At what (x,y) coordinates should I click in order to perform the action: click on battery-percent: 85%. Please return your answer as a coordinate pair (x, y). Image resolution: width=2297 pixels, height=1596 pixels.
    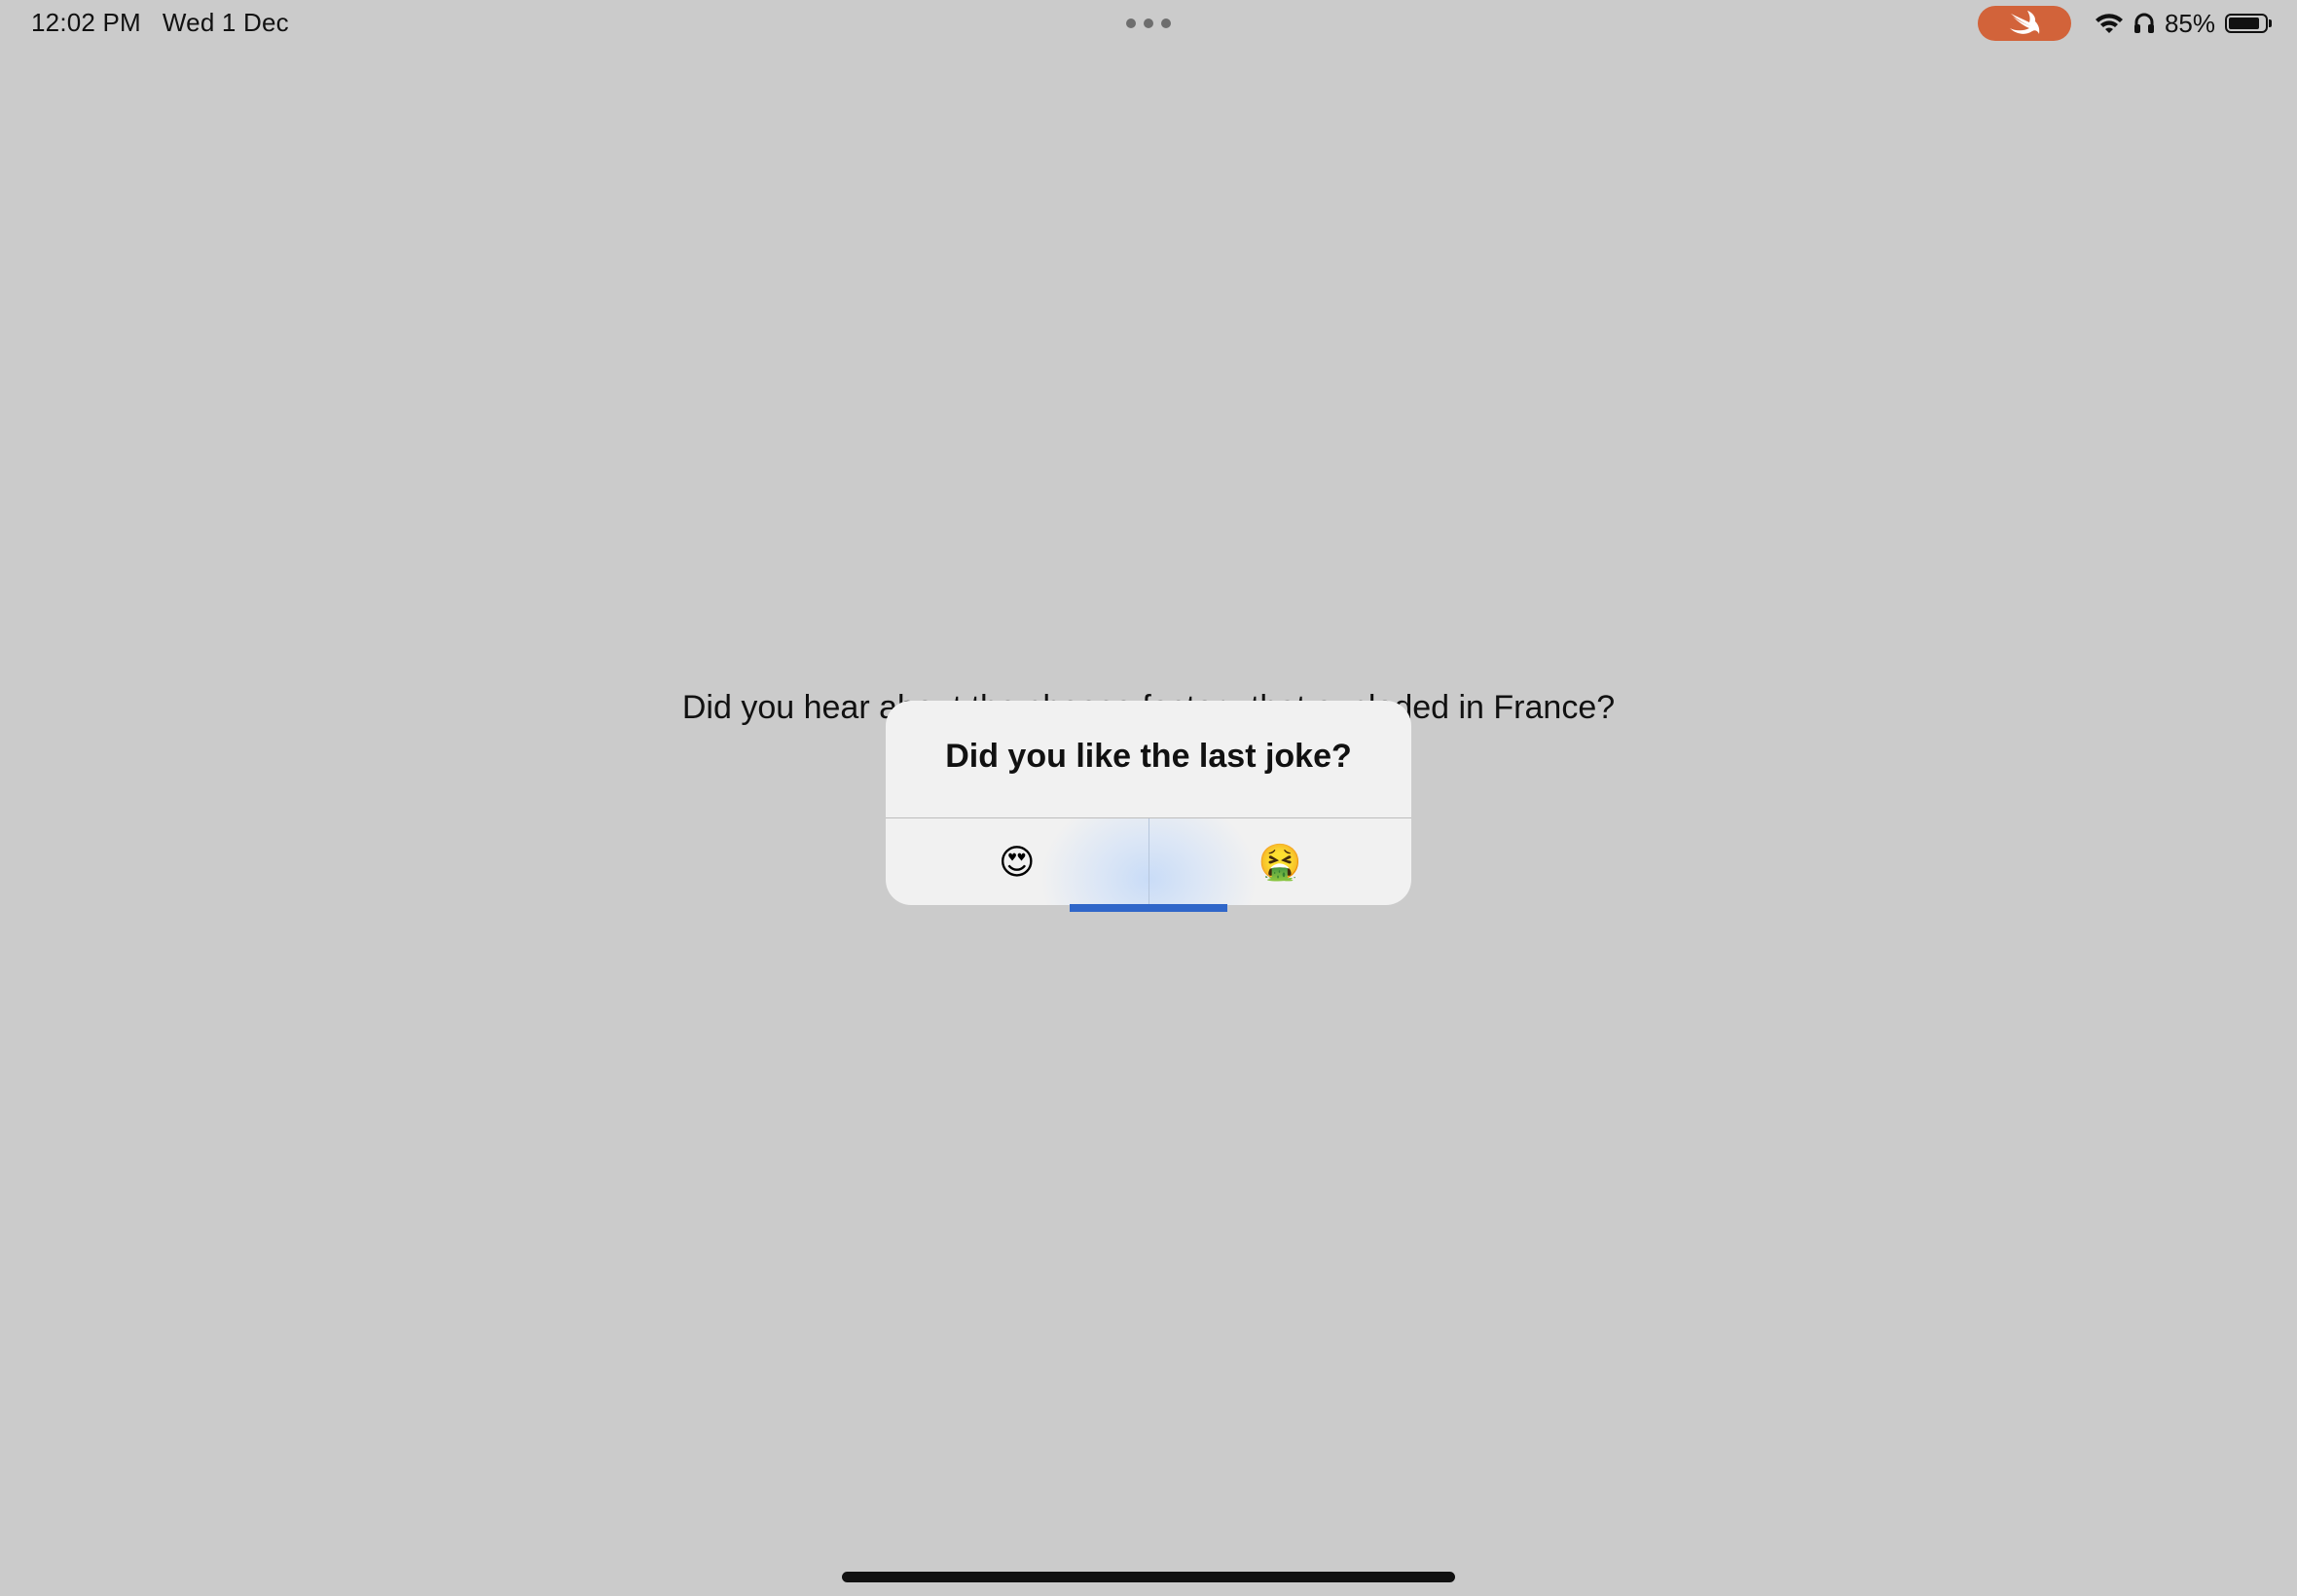
    Looking at the image, I should click on (2189, 23).